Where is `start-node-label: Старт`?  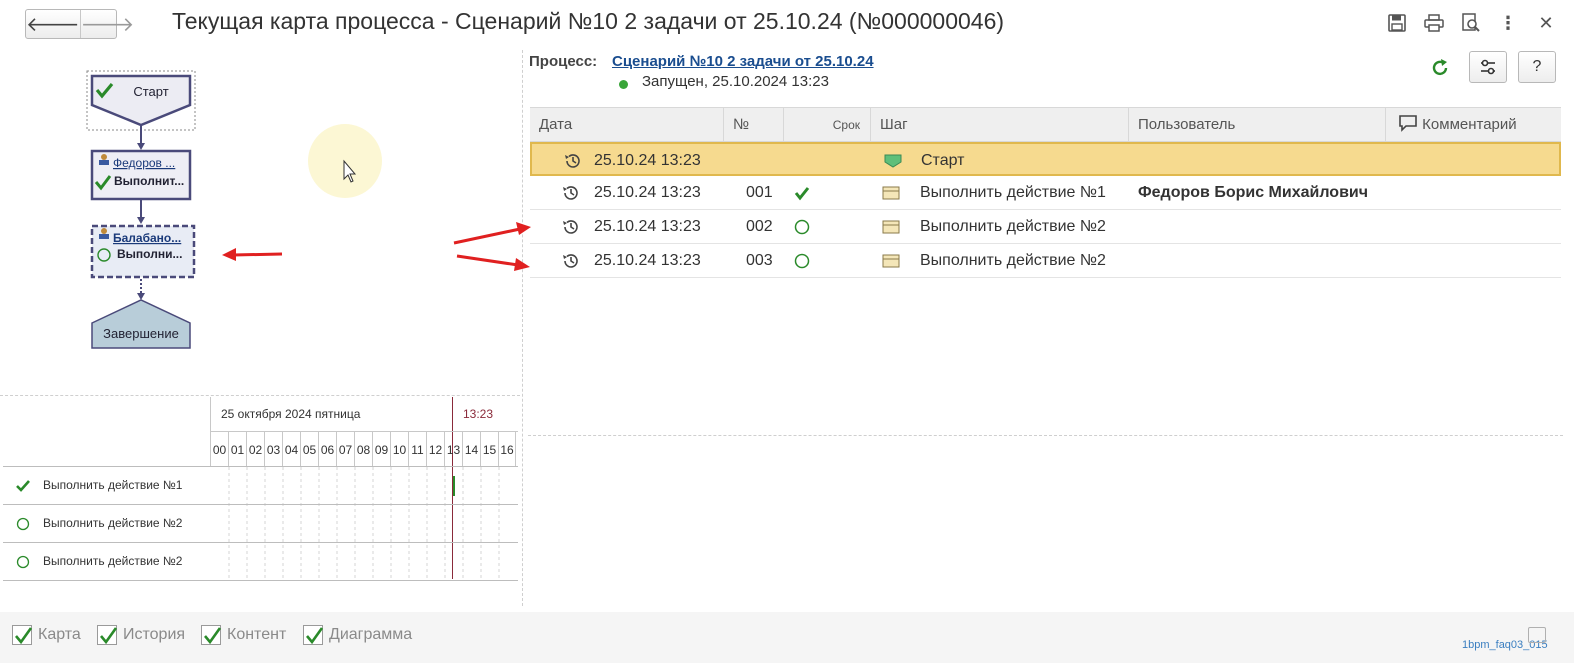 start-node-label: Старт is located at coordinates (150, 91).